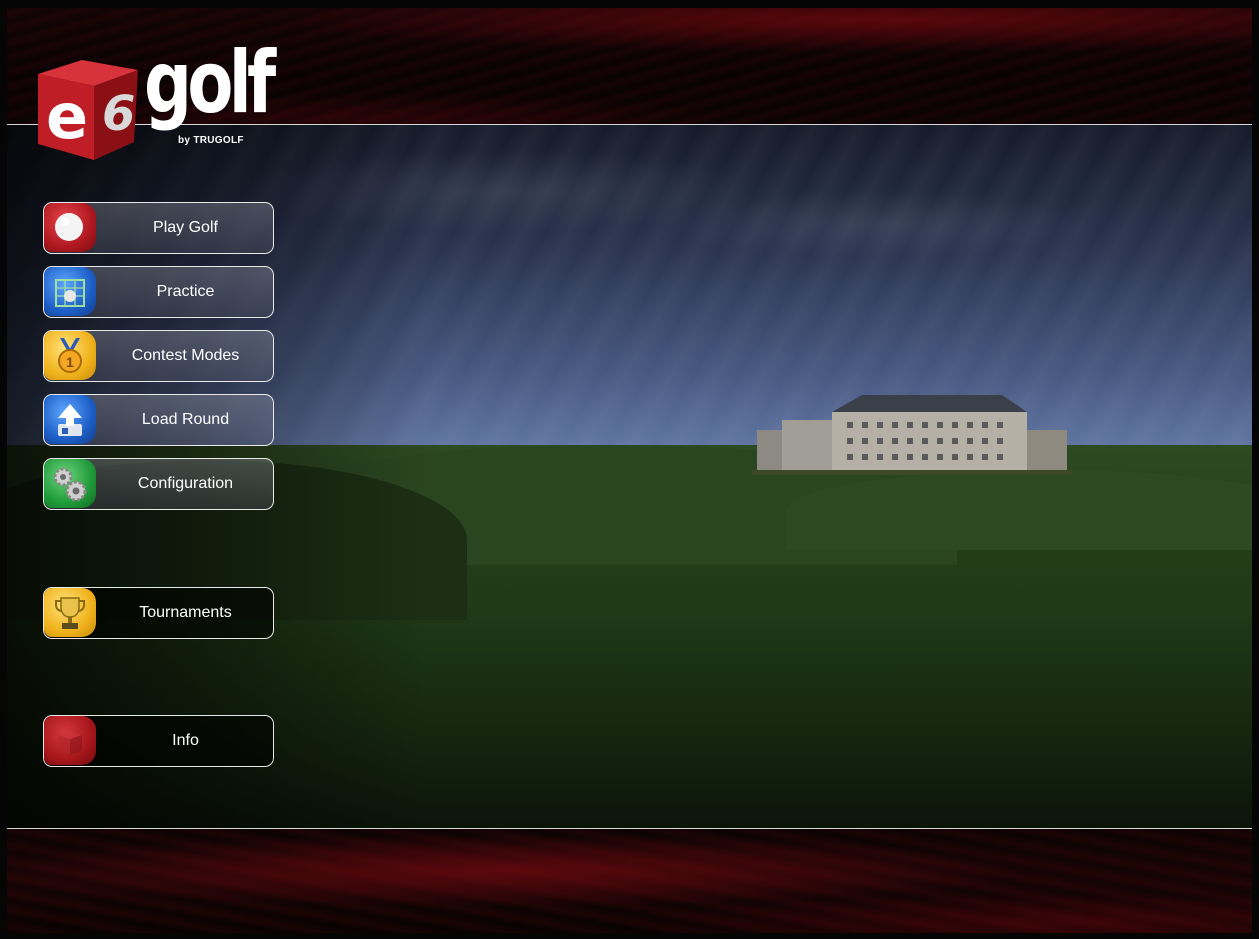 The height and width of the screenshot is (939, 1259). I want to click on menu-label: Contest Modes, so click(185, 355).